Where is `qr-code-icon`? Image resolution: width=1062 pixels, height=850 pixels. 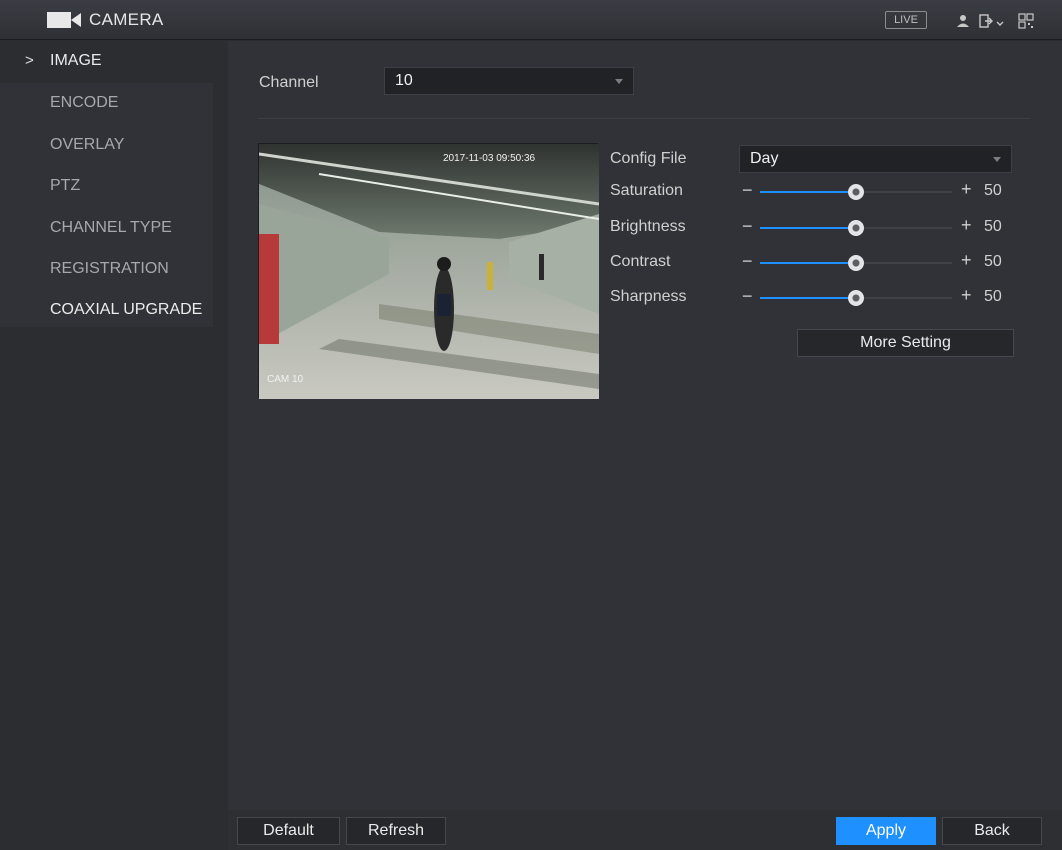
qr-code-icon is located at coordinates (1026, 21).